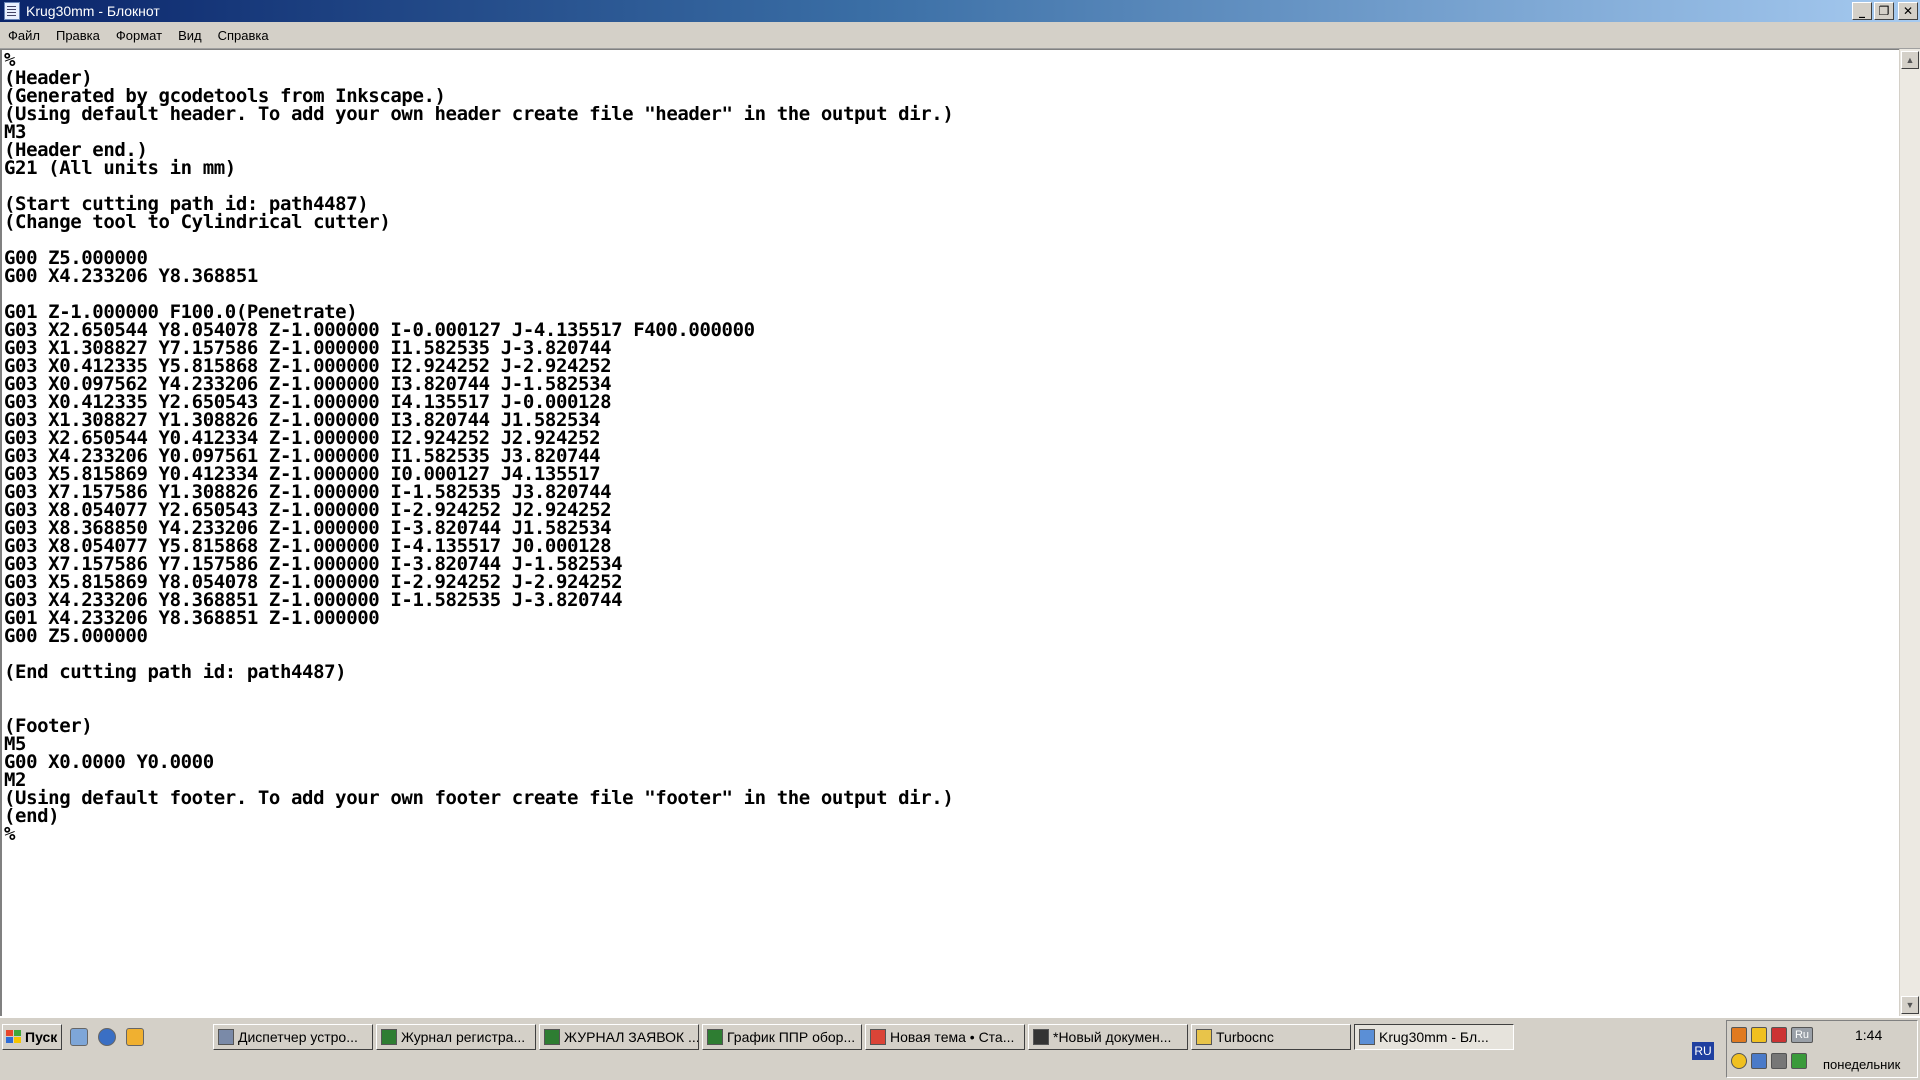 The height and width of the screenshot is (1080, 1920). I want to click on inkscape-icon, so click(1041, 1037).